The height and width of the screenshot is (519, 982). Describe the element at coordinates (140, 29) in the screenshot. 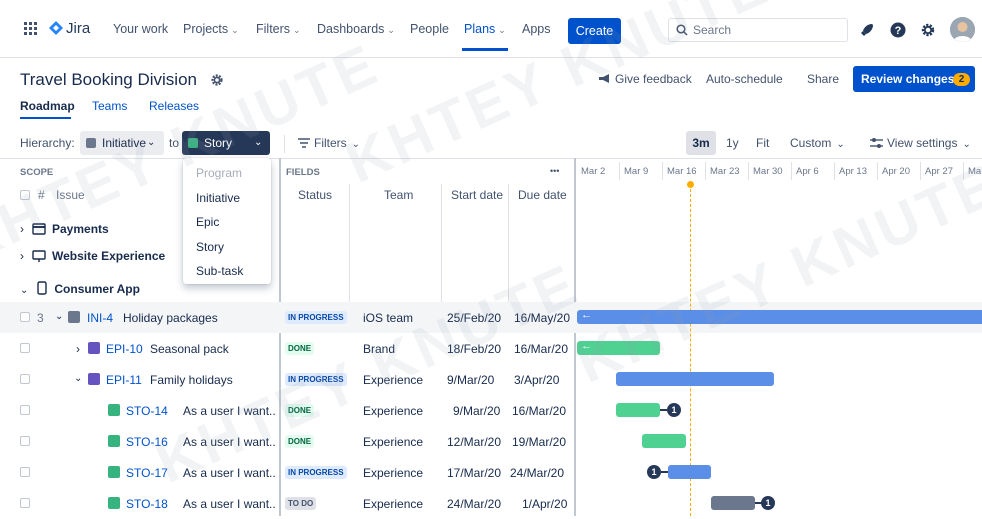

I see `nav-your-work: Your work` at that location.